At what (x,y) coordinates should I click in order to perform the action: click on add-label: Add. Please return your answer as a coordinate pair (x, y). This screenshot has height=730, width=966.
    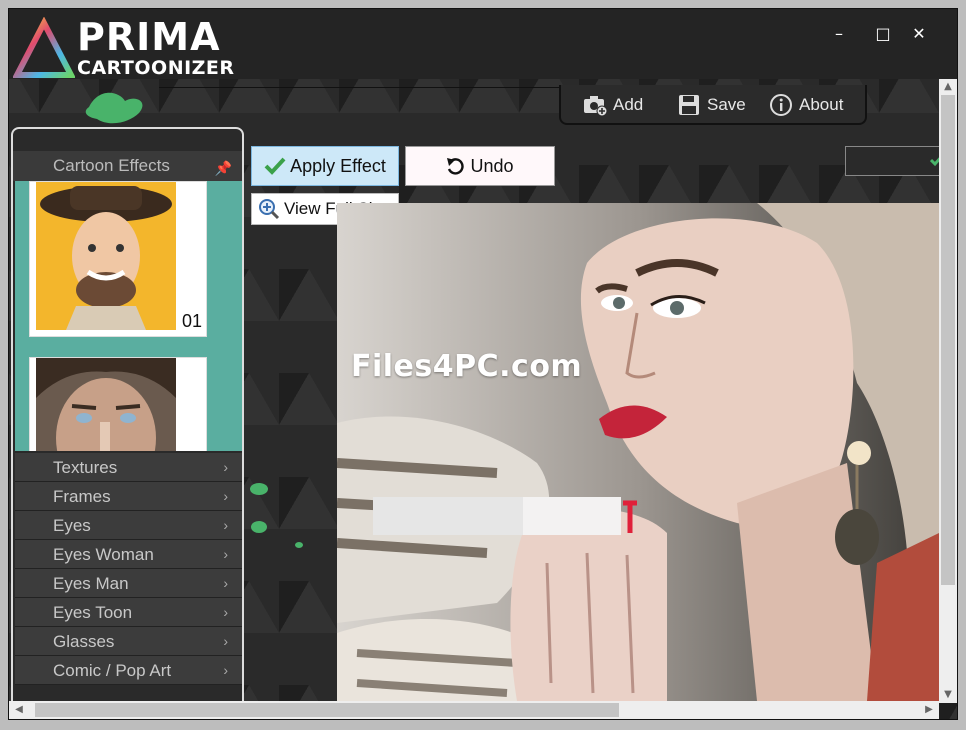
    Looking at the image, I should click on (628, 104).